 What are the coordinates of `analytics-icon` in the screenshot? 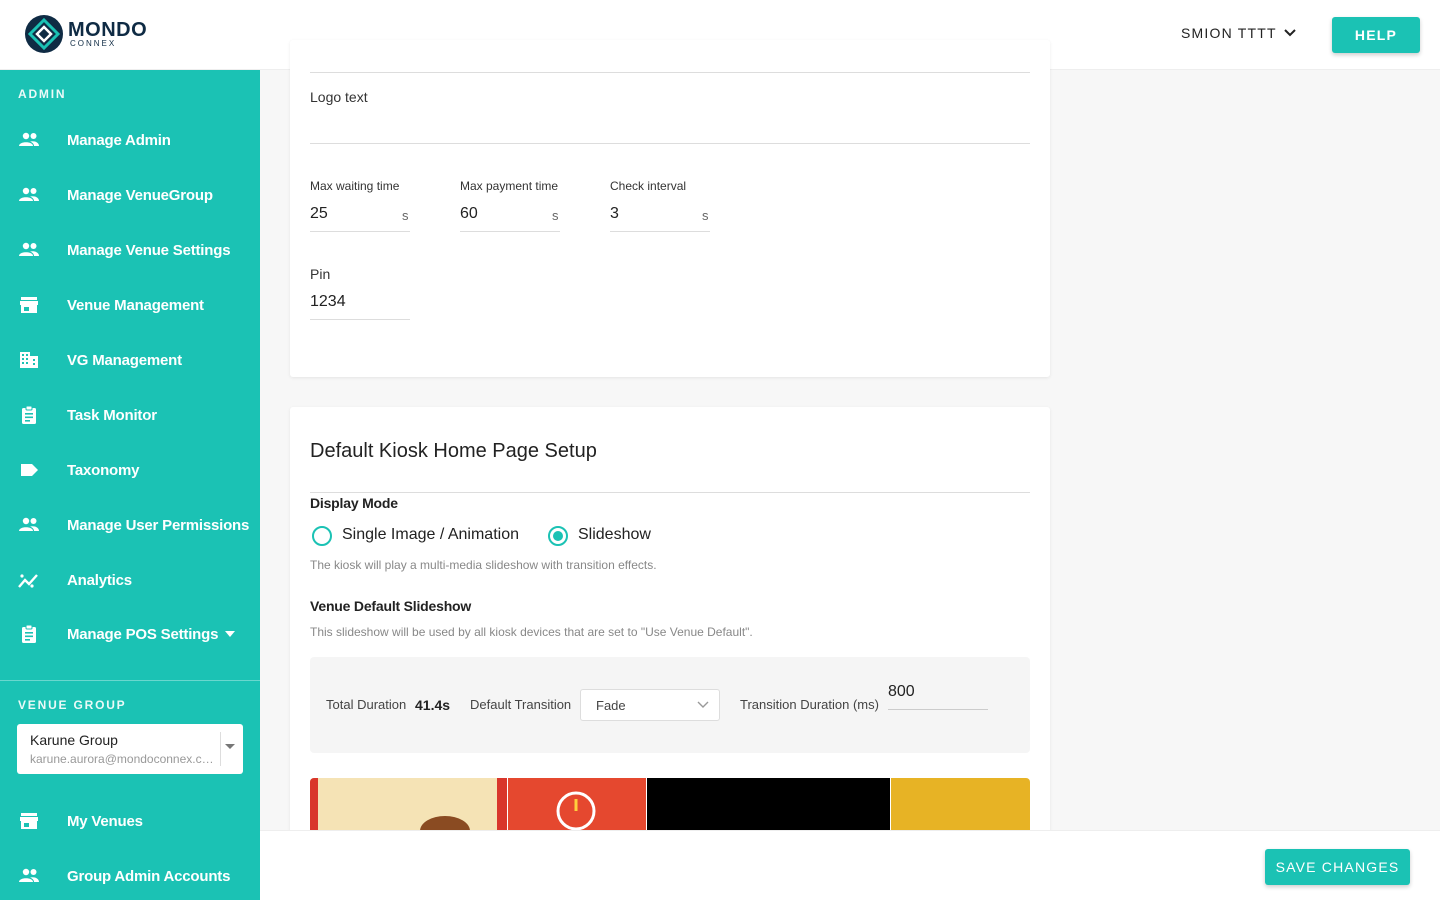 It's located at (29, 580).